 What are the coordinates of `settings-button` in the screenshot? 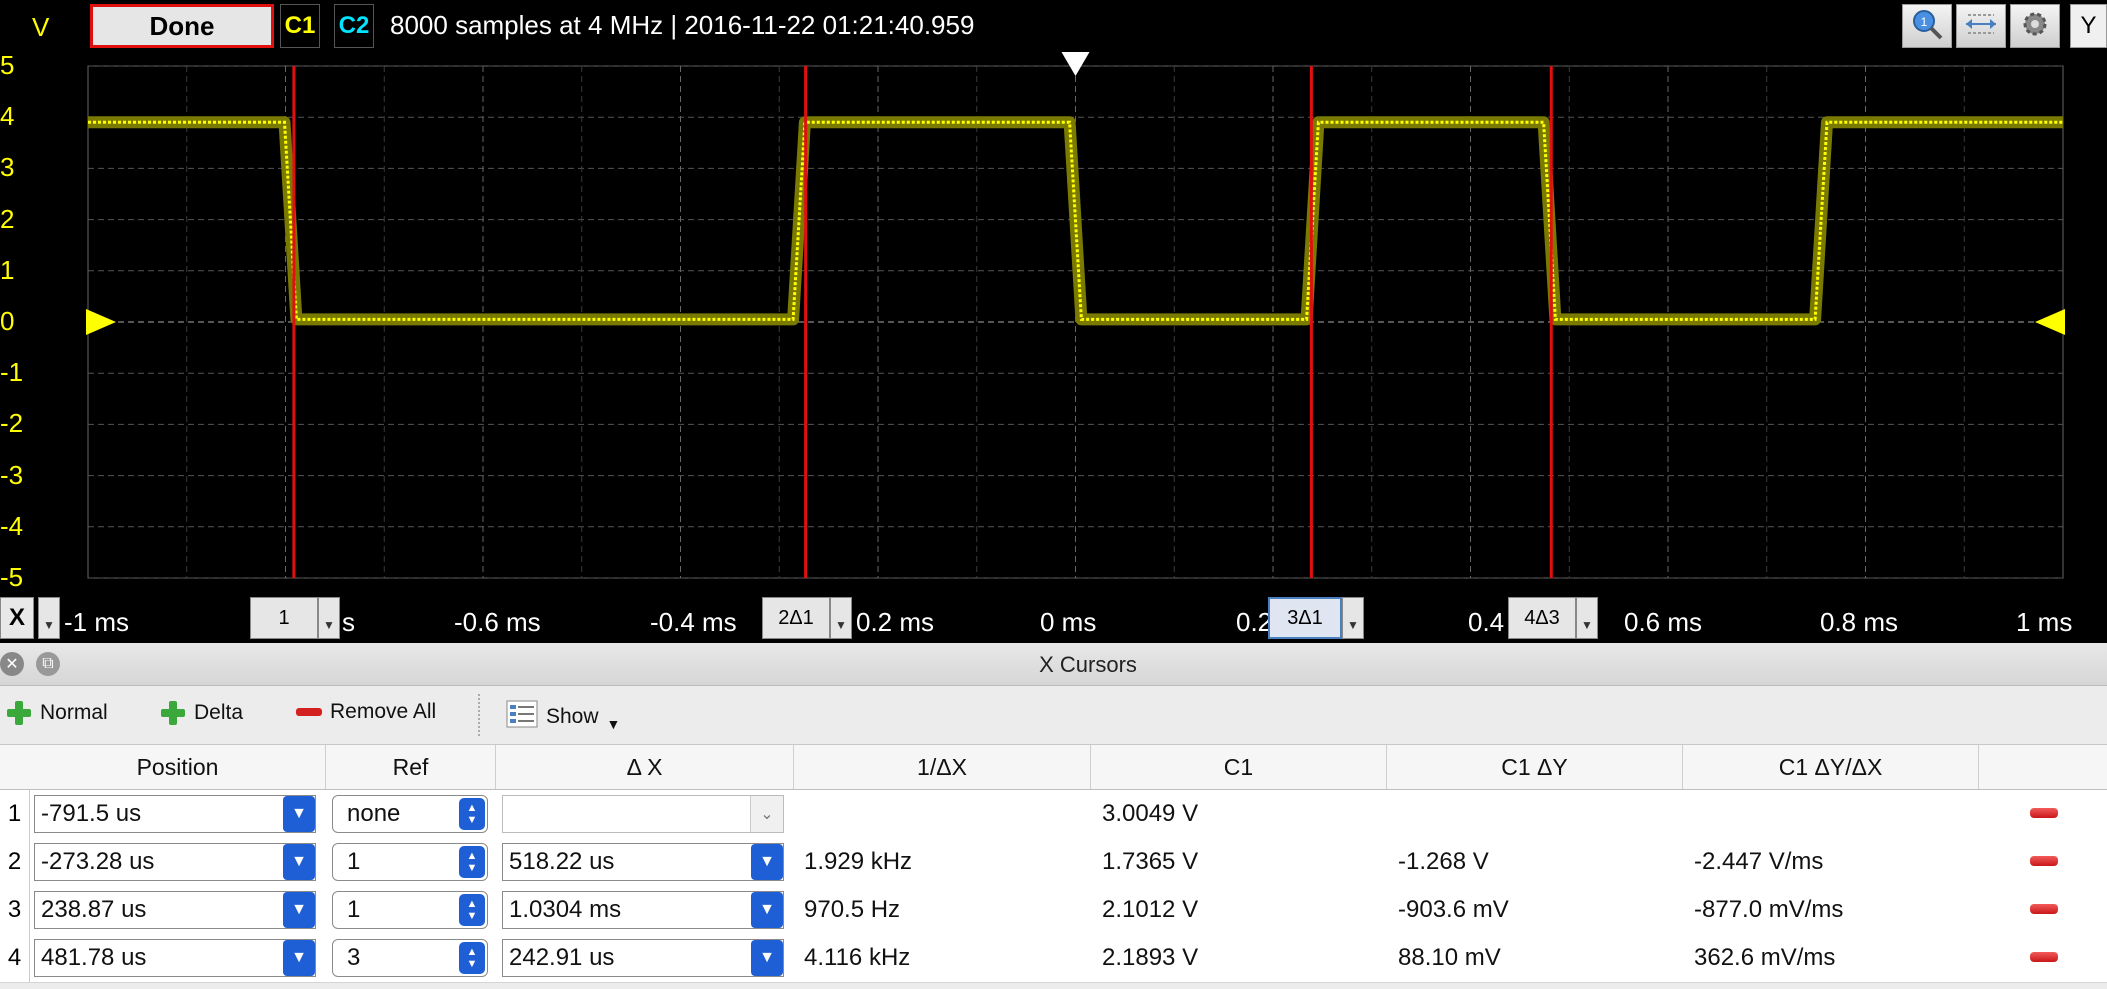 It's located at (2035, 26).